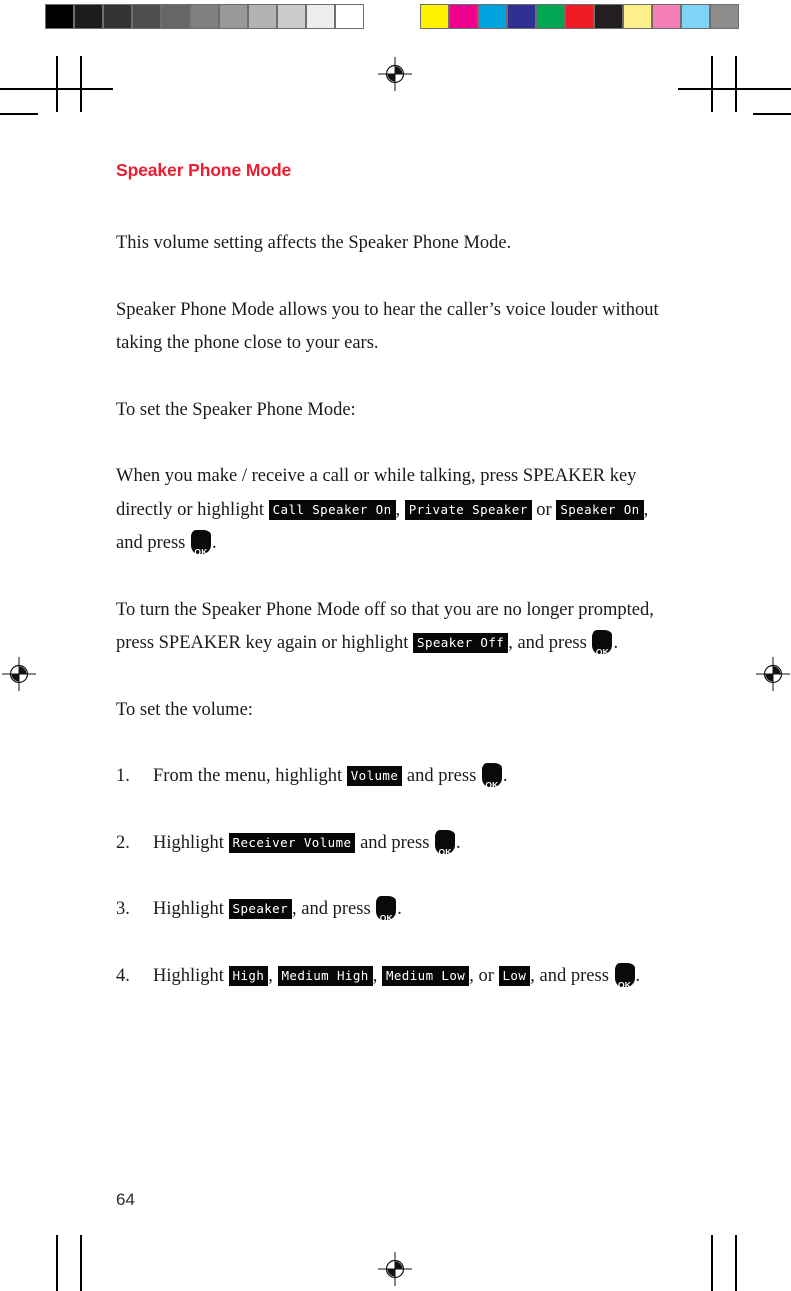  Describe the element at coordinates (325, 975) in the screenshot. I see `lcd-label-medium-high: Medium High` at that location.